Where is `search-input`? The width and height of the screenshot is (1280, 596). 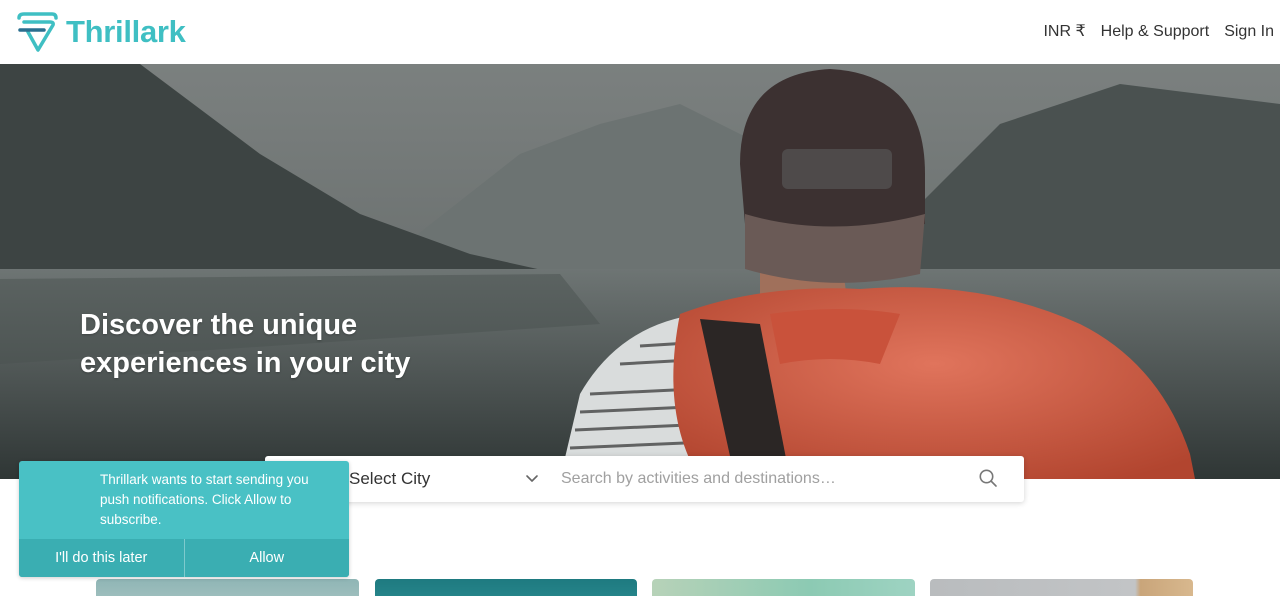
search-input is located at coordinates (761, 479).